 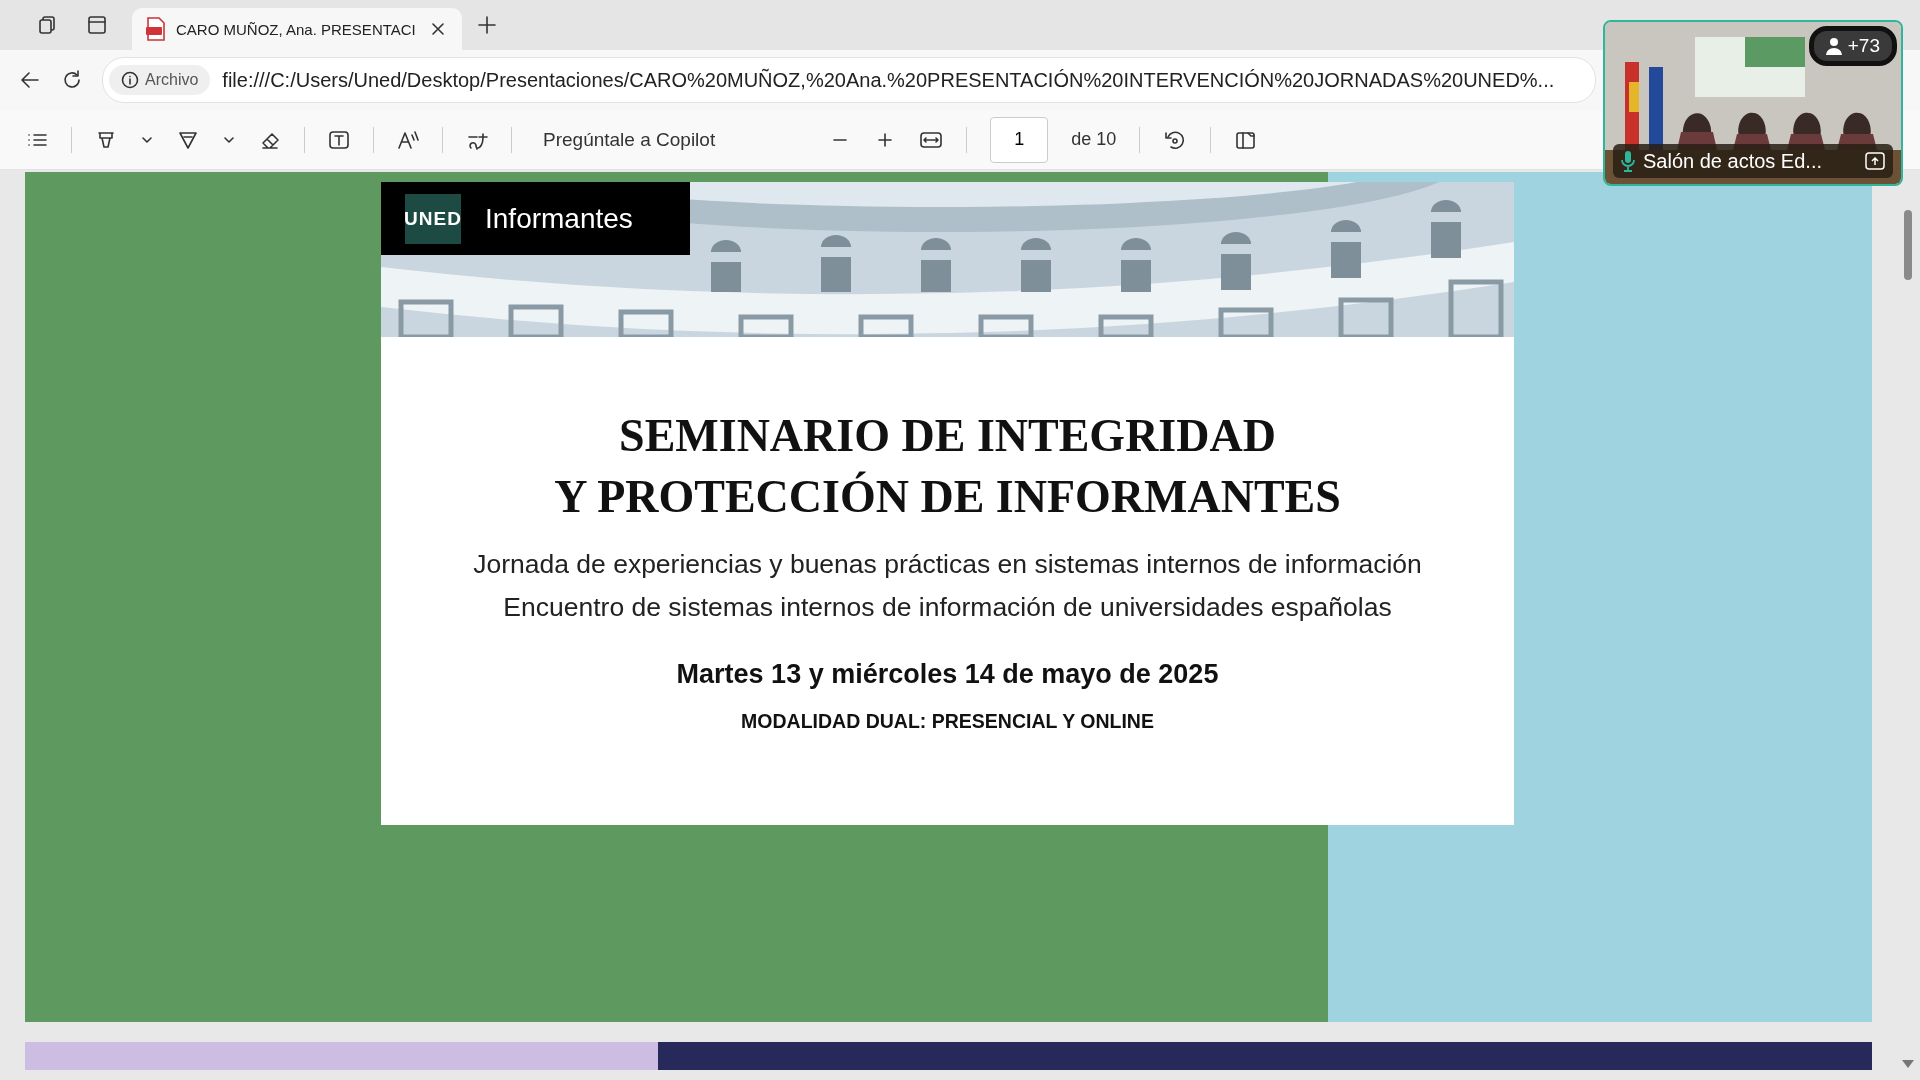 I want to click on slide-modality: MODALIDAD DUAL: PRESENCIAL Y ONLINE, so click(x=947, y=721).